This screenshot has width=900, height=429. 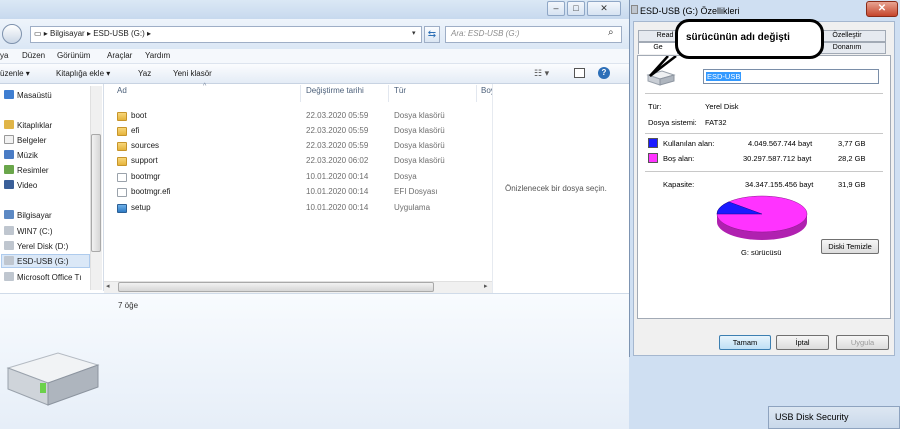 I want to click on maximize-button: □, so click(x=576, y=8).